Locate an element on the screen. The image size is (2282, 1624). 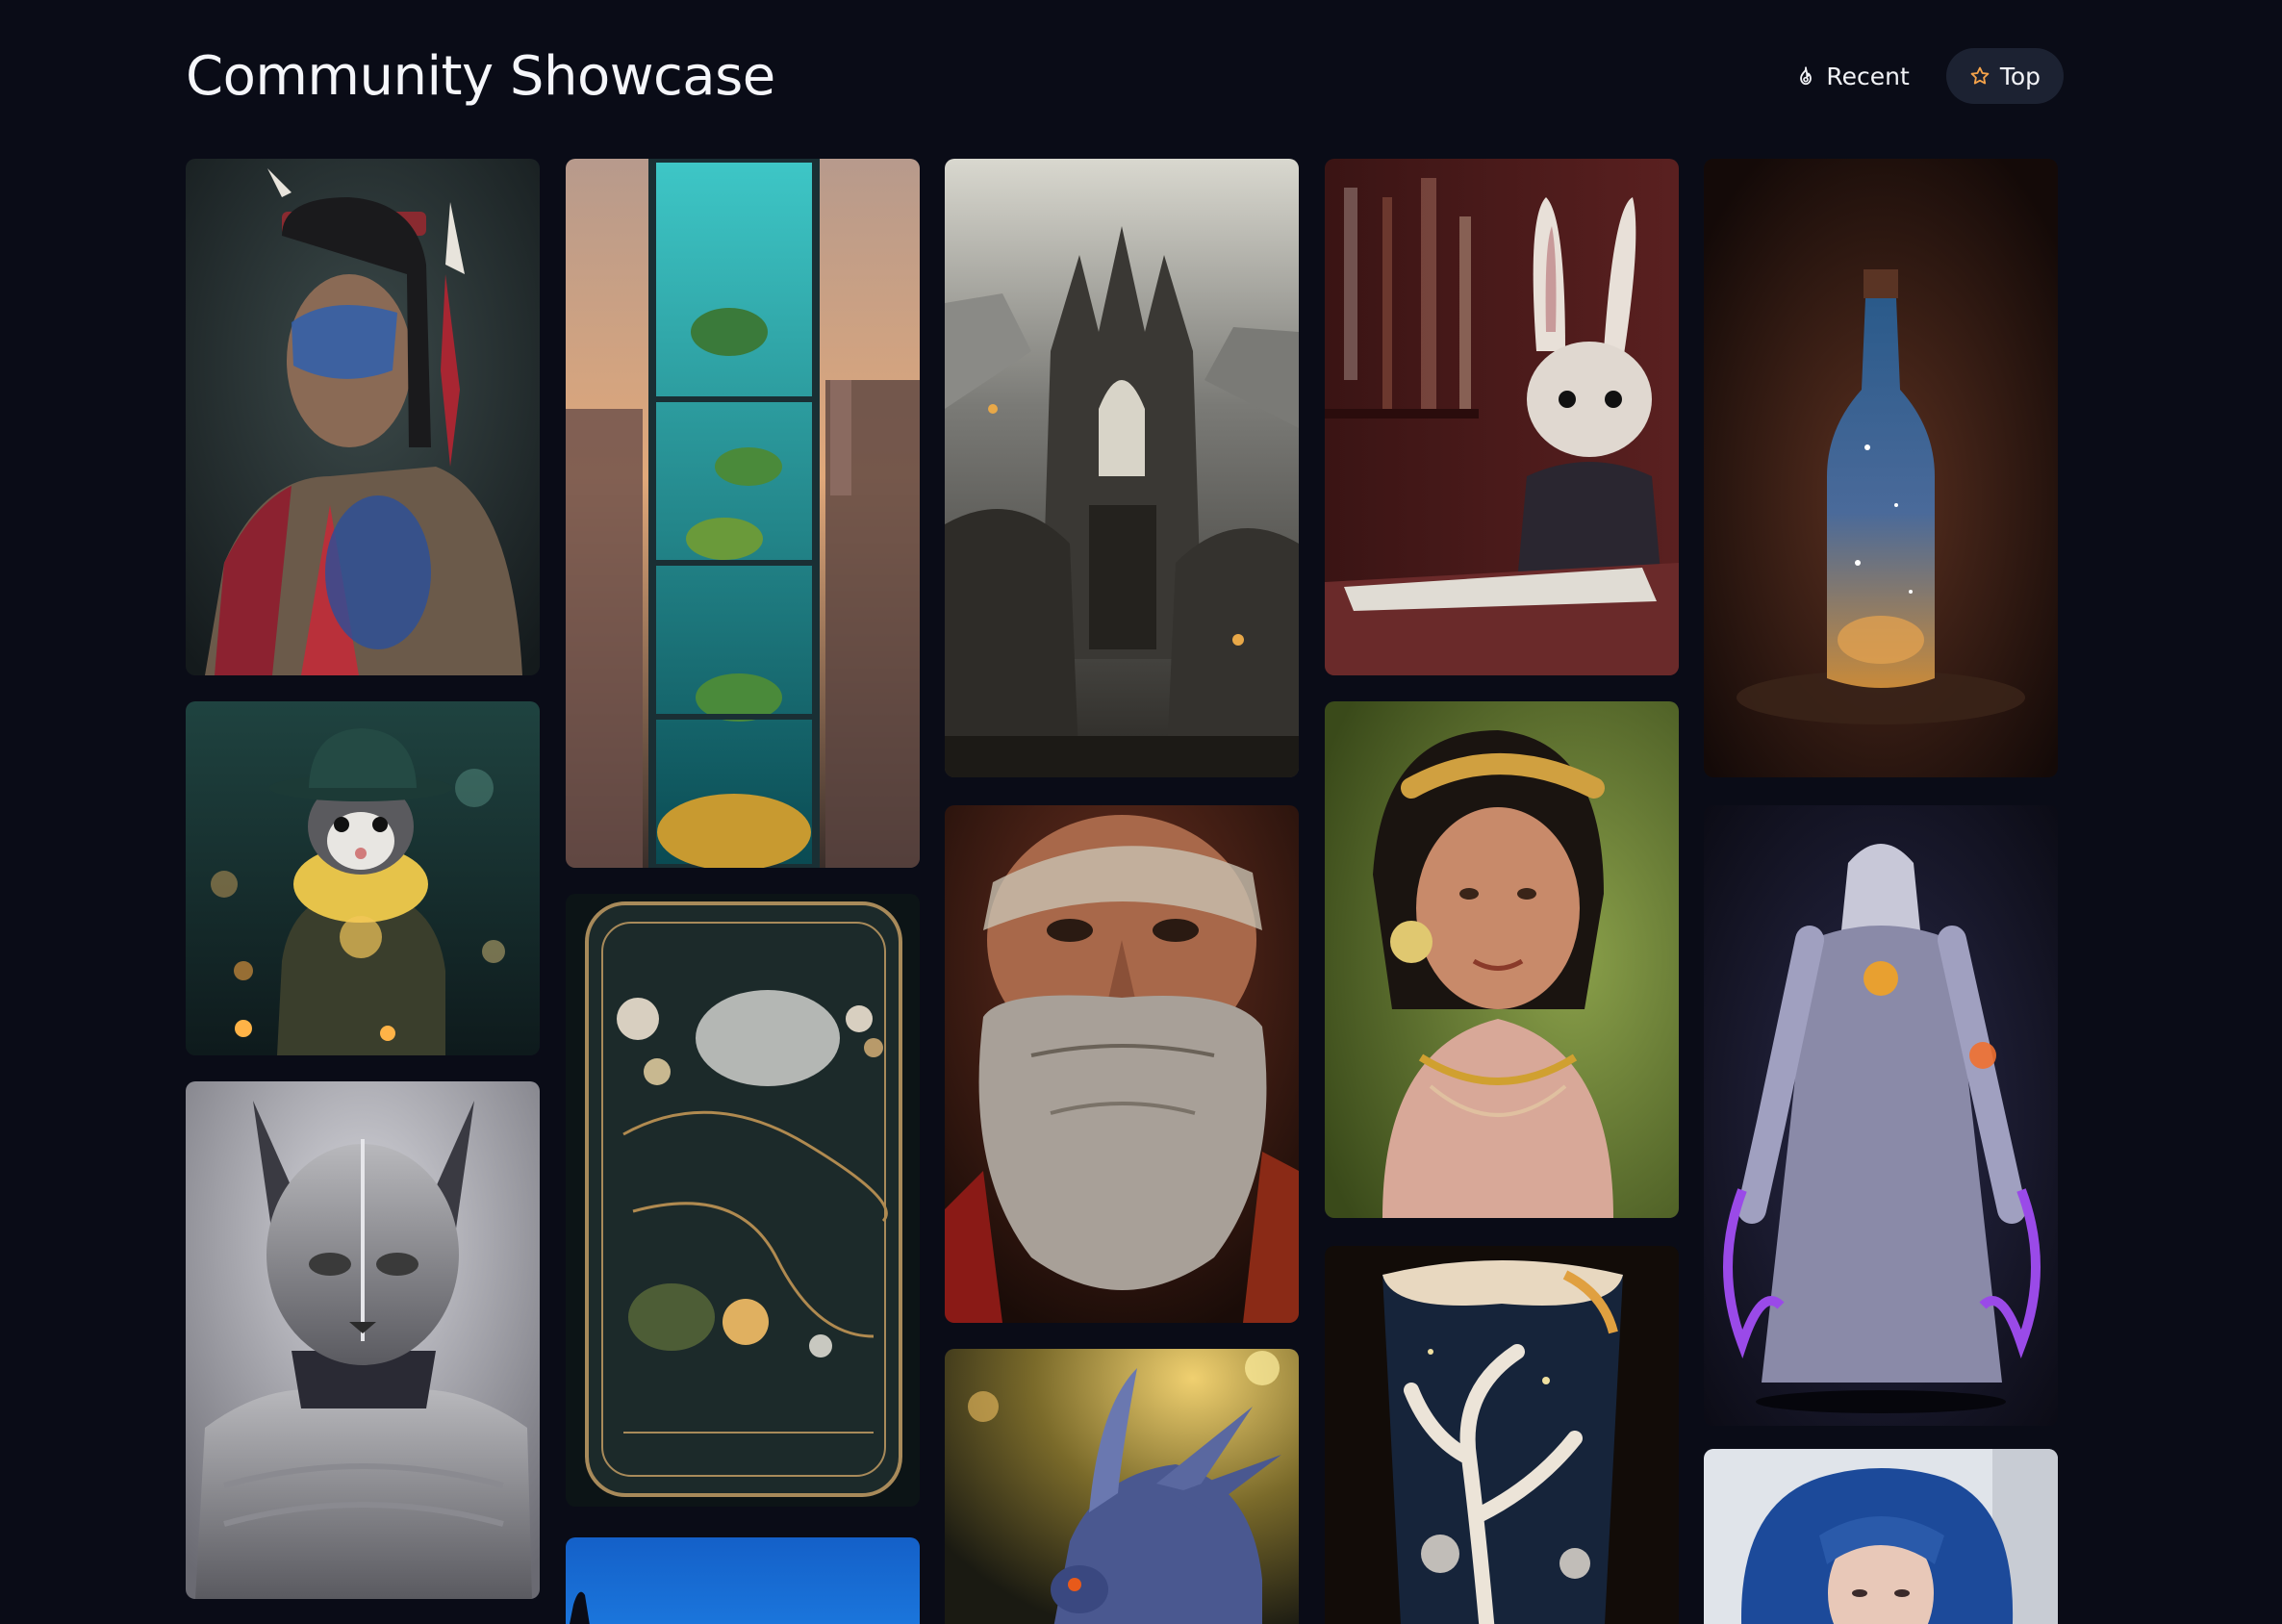
ghost-wizard-image is located at coordinates (1881, 1116).